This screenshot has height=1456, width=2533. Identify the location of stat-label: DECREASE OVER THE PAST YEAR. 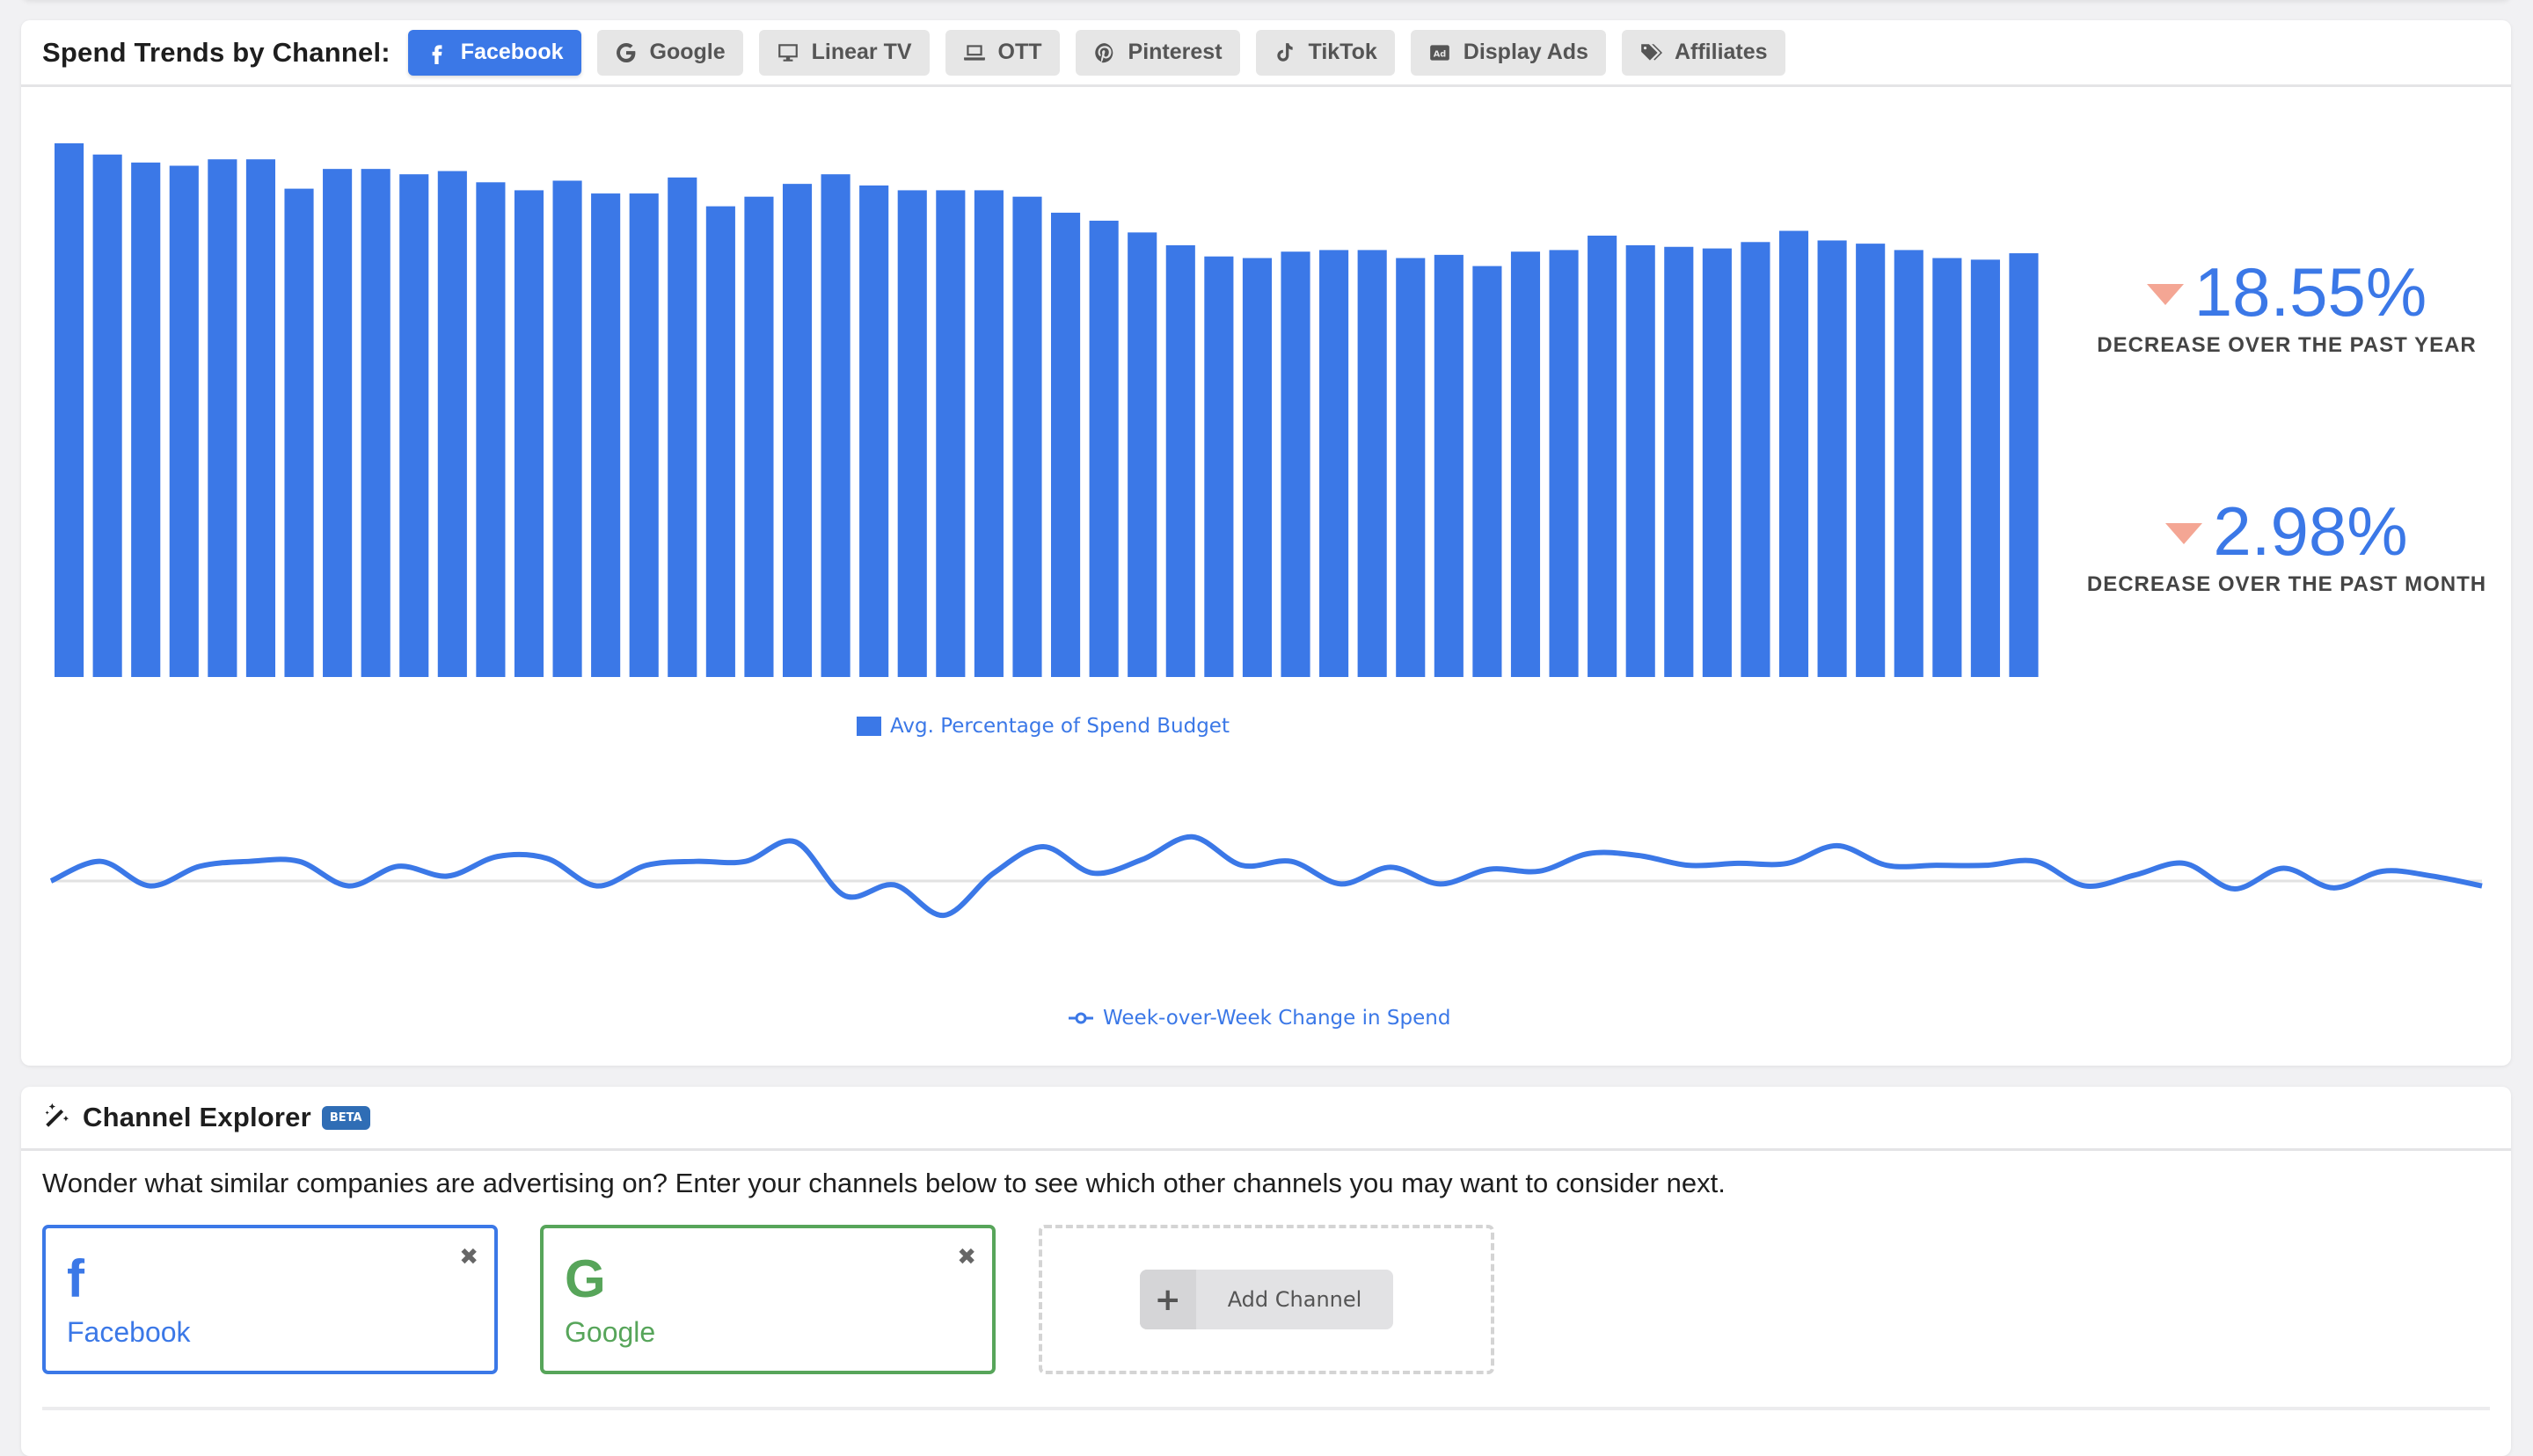
(2287, 345).